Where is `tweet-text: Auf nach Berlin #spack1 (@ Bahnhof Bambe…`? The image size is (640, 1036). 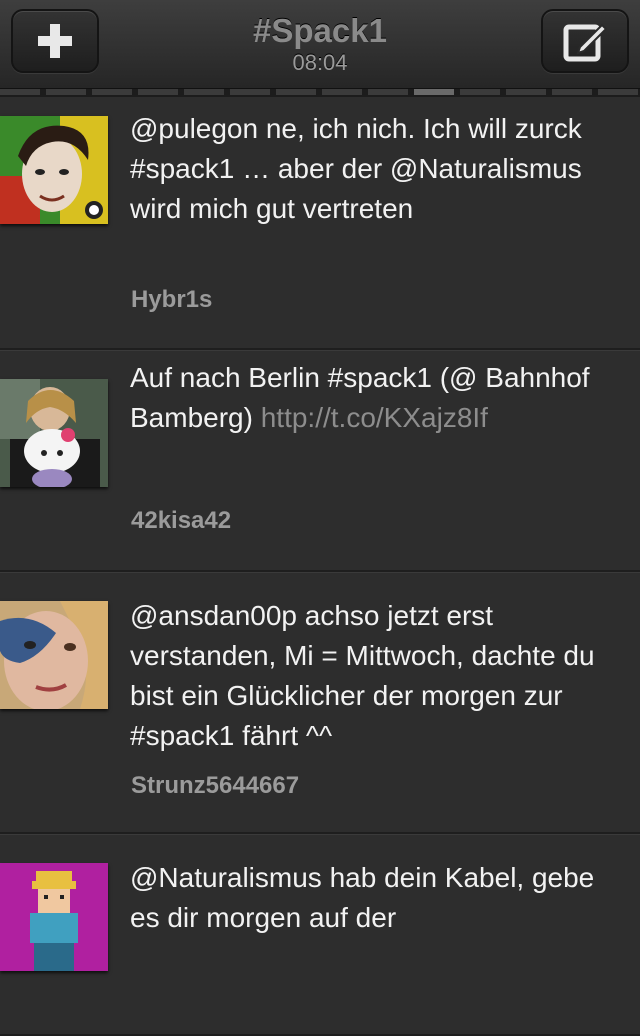 tweet-text: Auf nach Berlin #spack1 (@ Bahnhof Bambe… is located at coordinates (377, 398).